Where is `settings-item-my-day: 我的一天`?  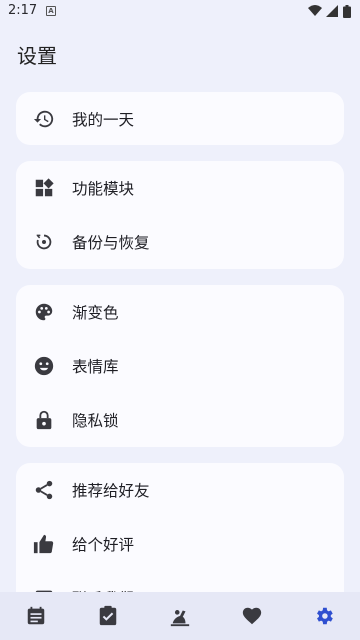 settings-item-my-day: 我的一天 is located at coordinates (180, 118).